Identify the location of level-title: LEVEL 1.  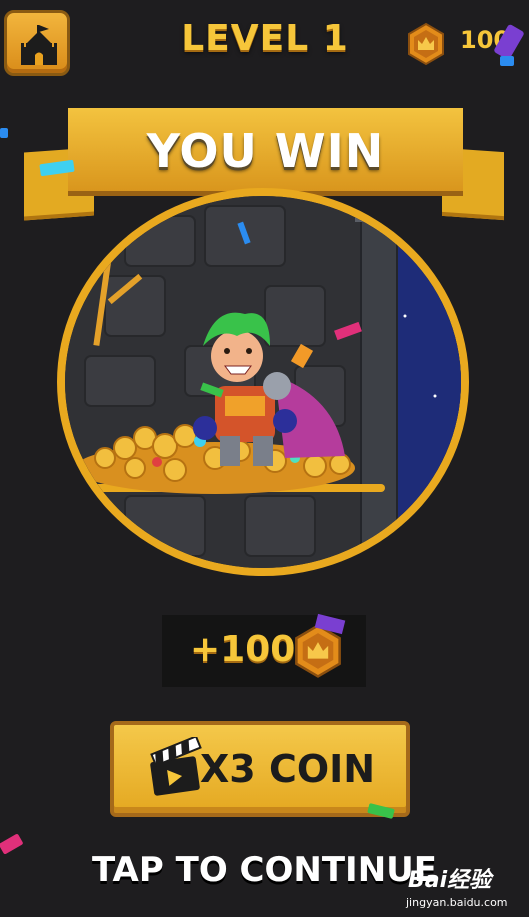
(265, 38).